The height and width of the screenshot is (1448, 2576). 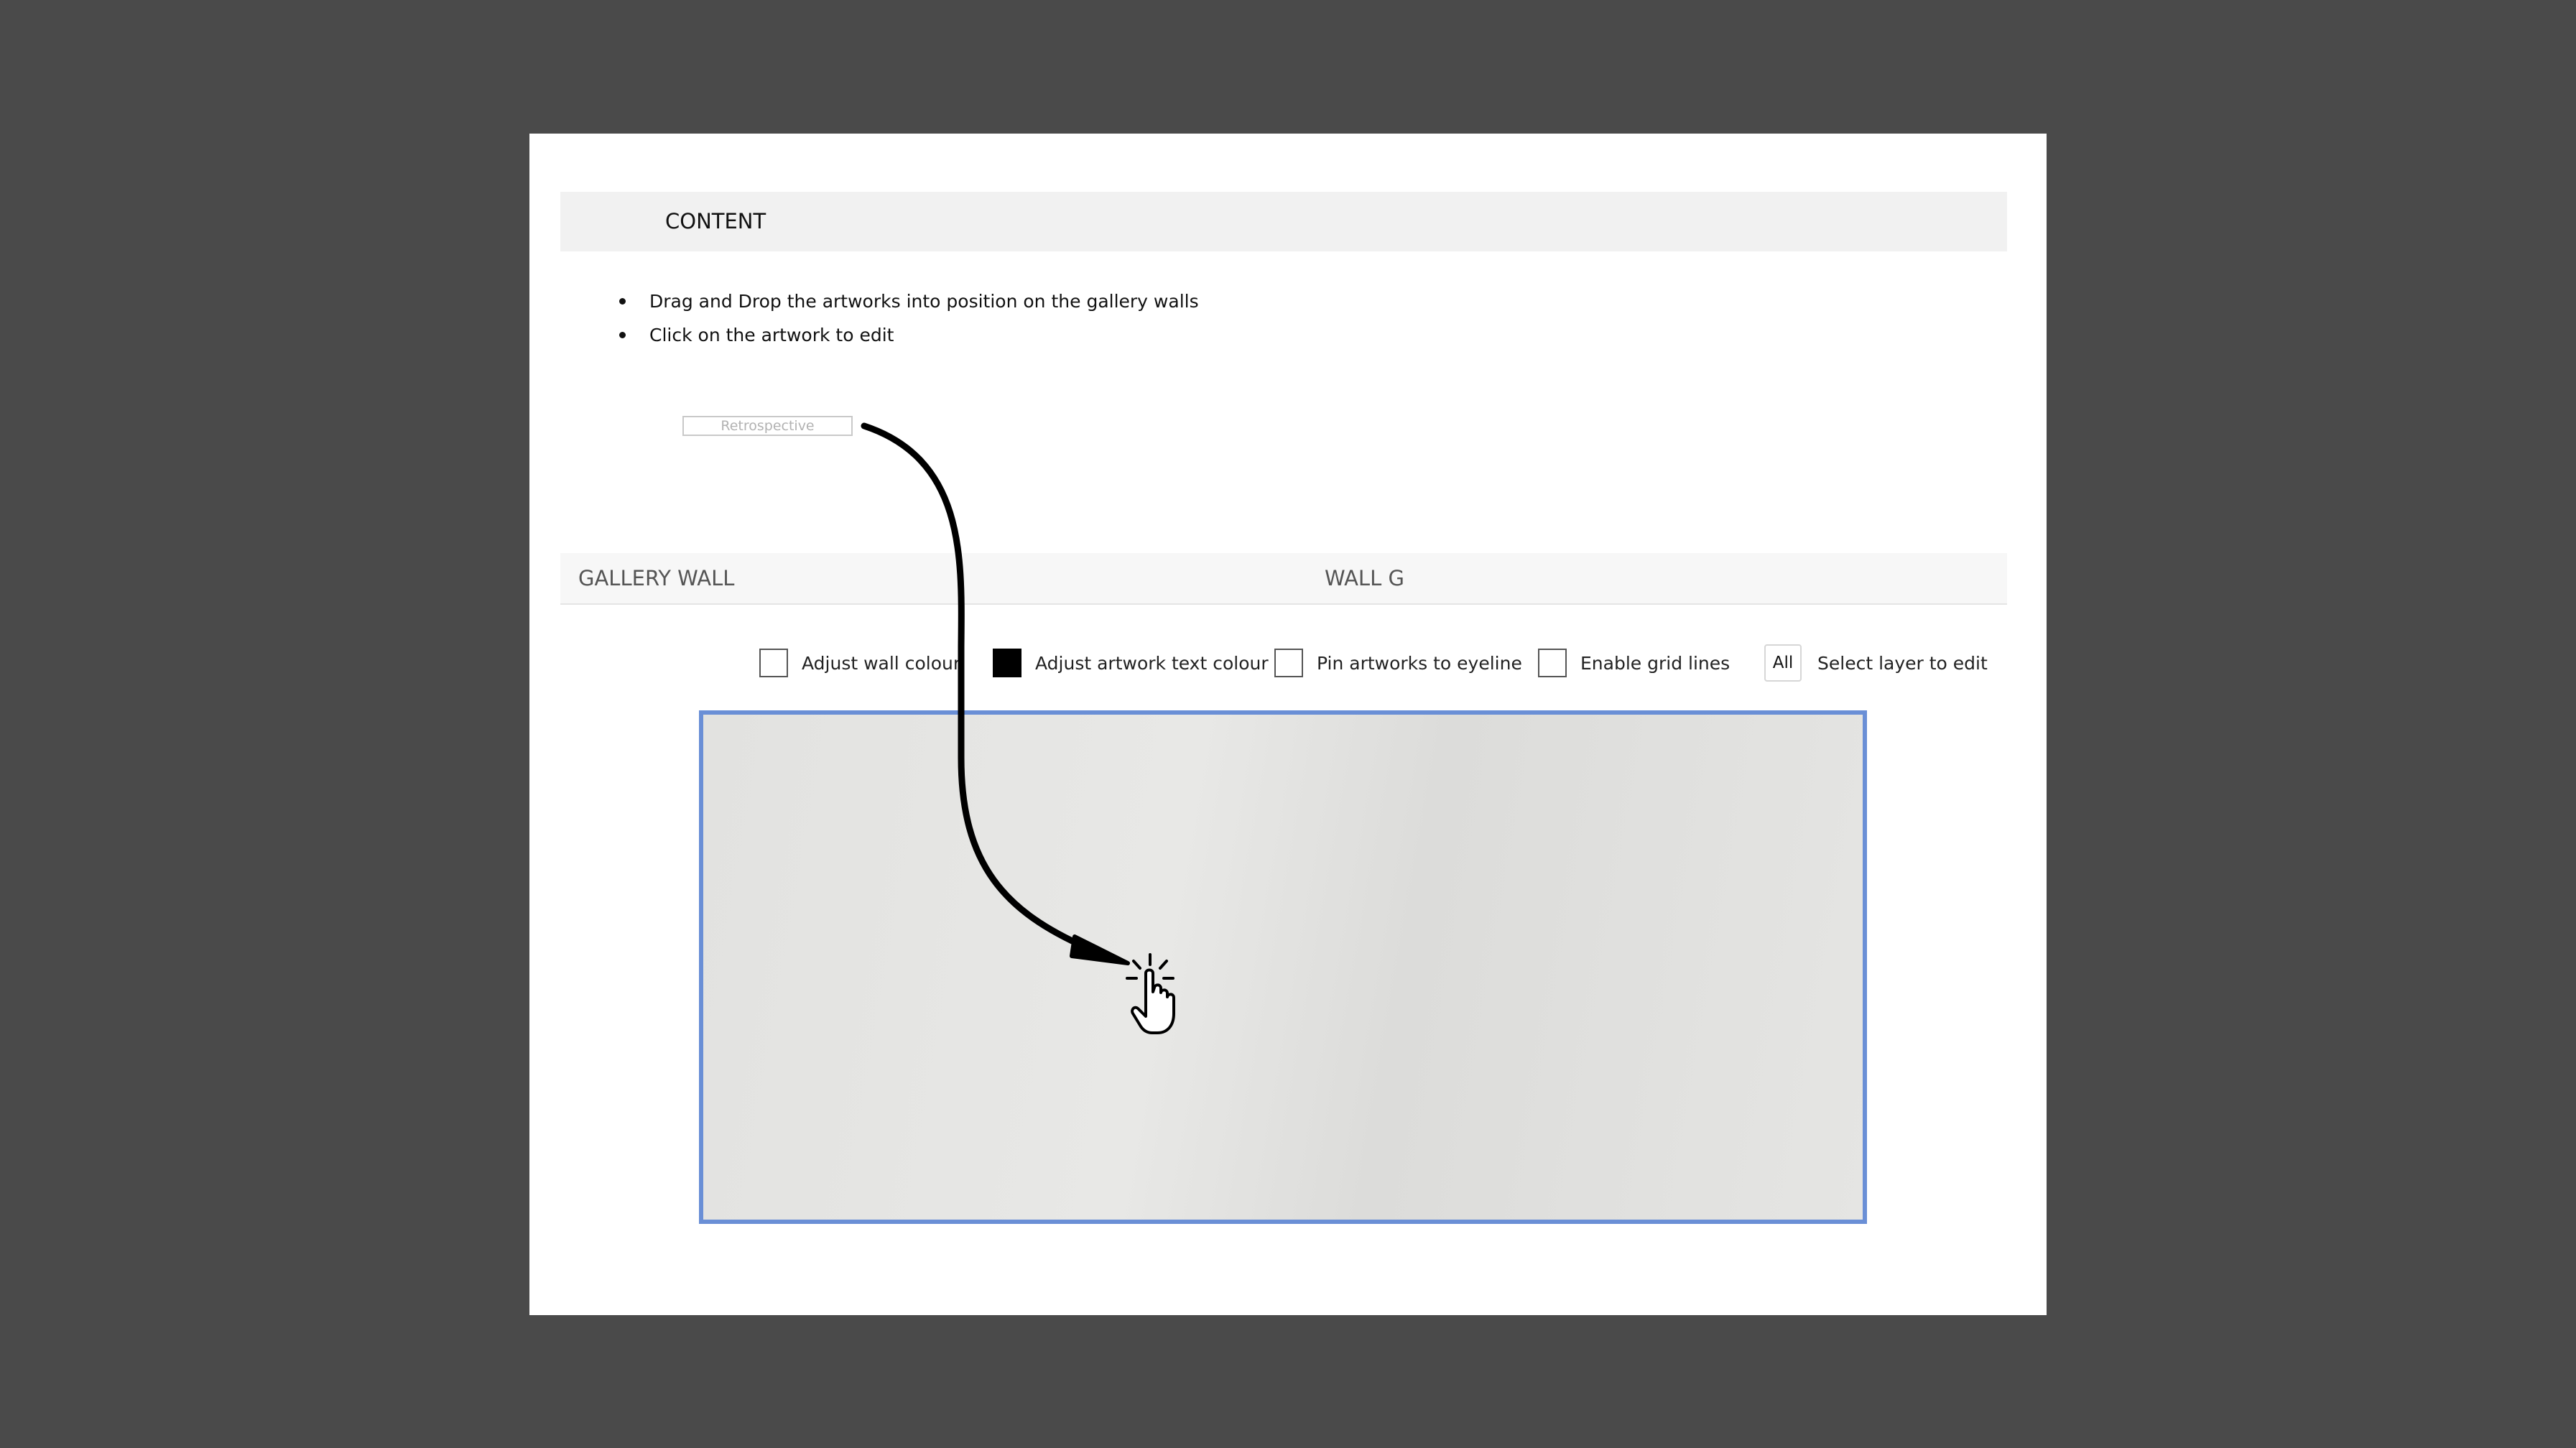 I want to click on adjust-wall-colour-toggle: Adjust wall colour, so click(x=859, y=662).